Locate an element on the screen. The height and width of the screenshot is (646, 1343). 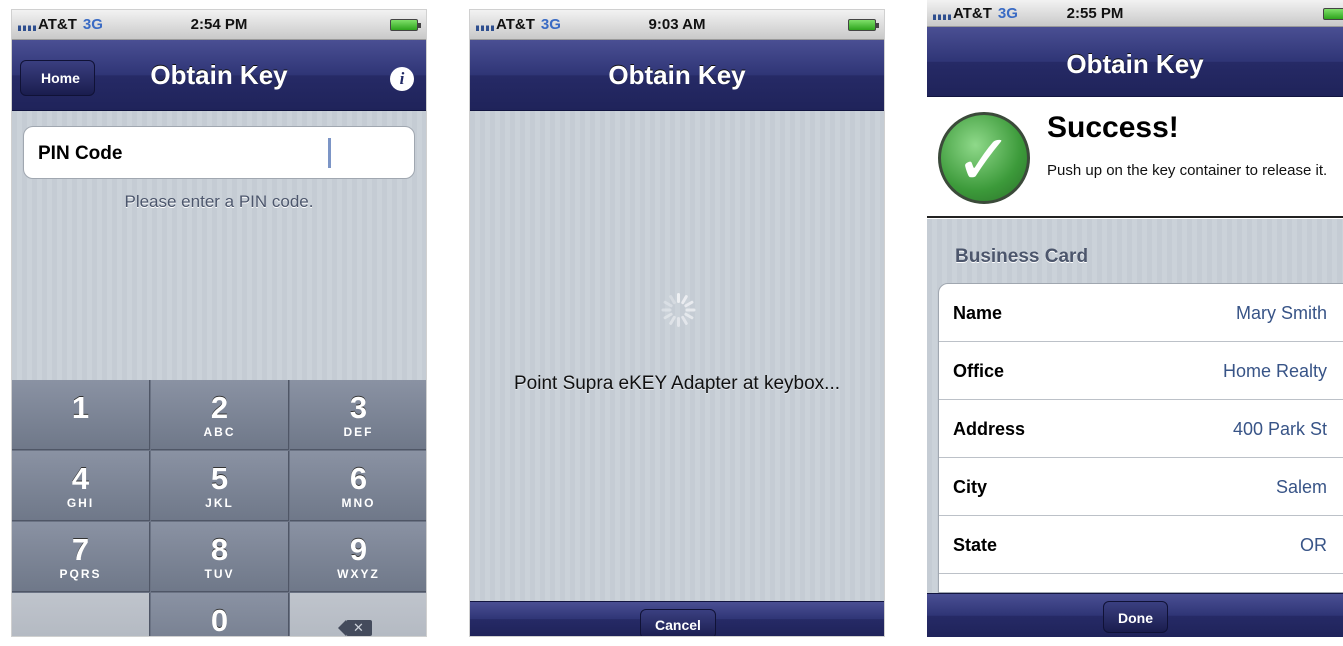
key-5: 5 JKL is located at coordinates (220, 486).